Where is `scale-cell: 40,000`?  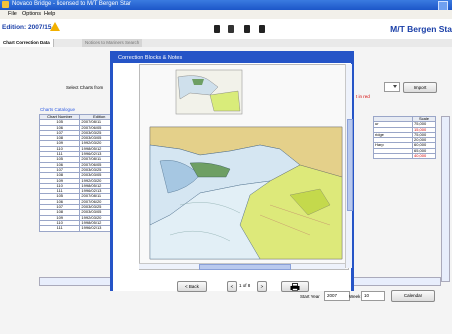
scale-cell: 40,000 is located at coordinates (424, 156).